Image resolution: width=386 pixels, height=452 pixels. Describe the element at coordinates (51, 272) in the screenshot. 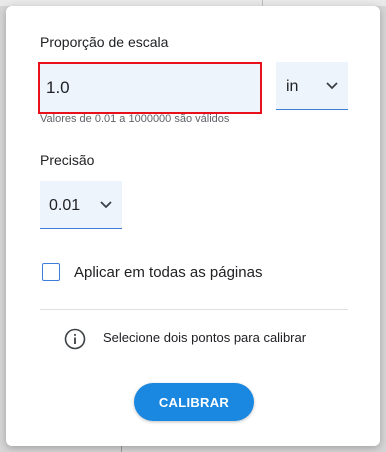

I see `apply-all-pages-checkbox` at that location.